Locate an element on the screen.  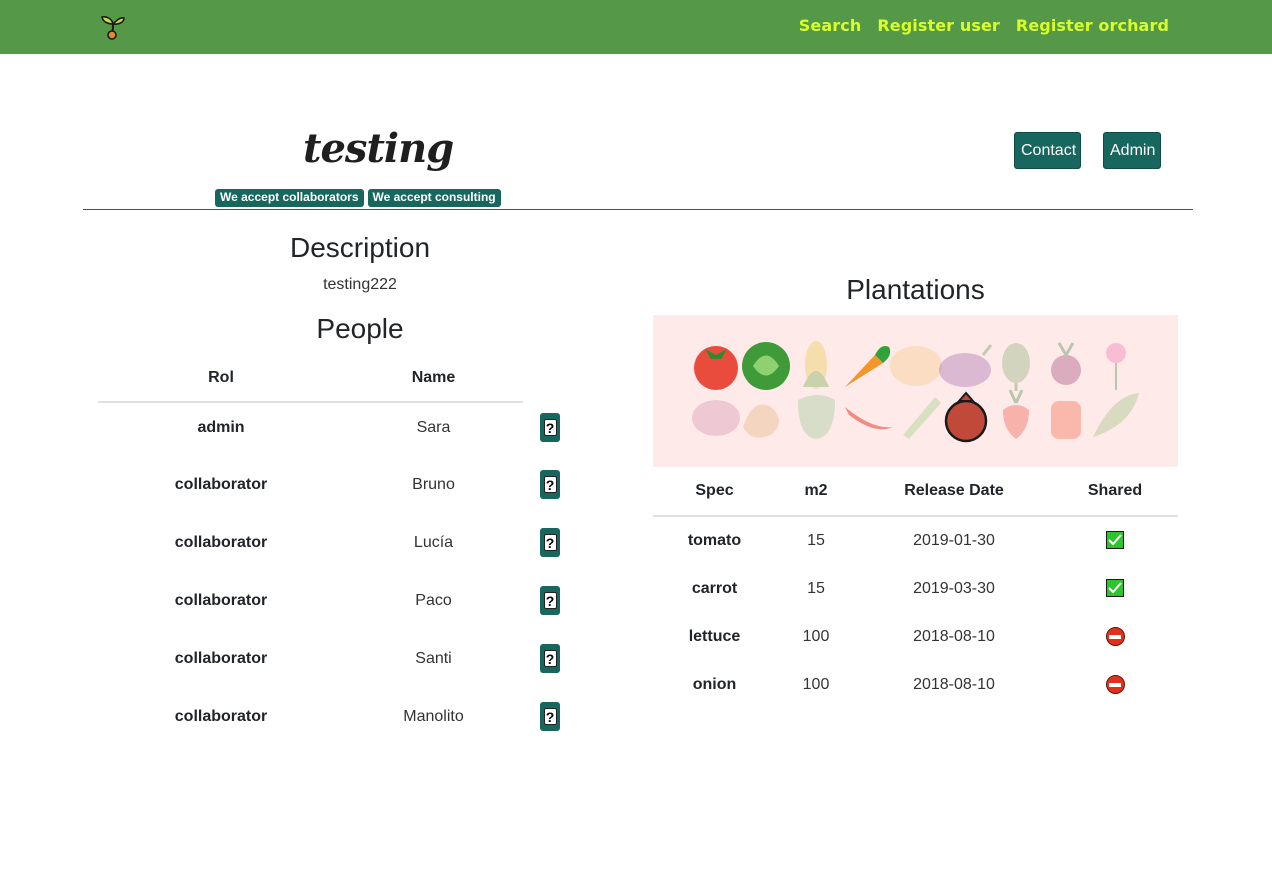
plantations-table-header: Spec m2 Release Date Shared is located at coordinates (915, 497).